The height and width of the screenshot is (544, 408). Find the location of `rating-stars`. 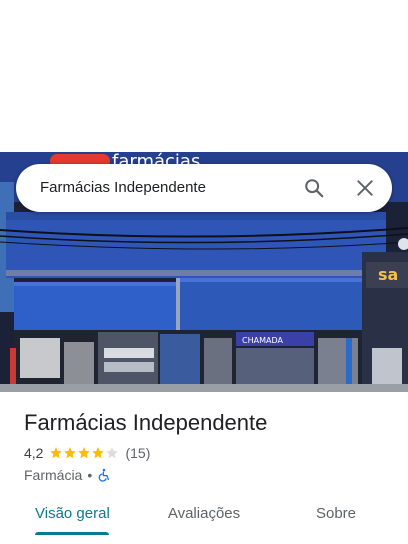

rating-stars is located at coordinates (84, 453).